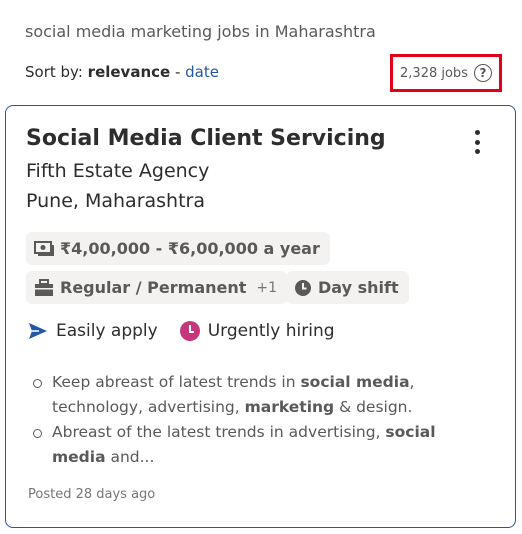  I want to click on job-type-chip: Regular / Permanent +1, so click(157, 287).